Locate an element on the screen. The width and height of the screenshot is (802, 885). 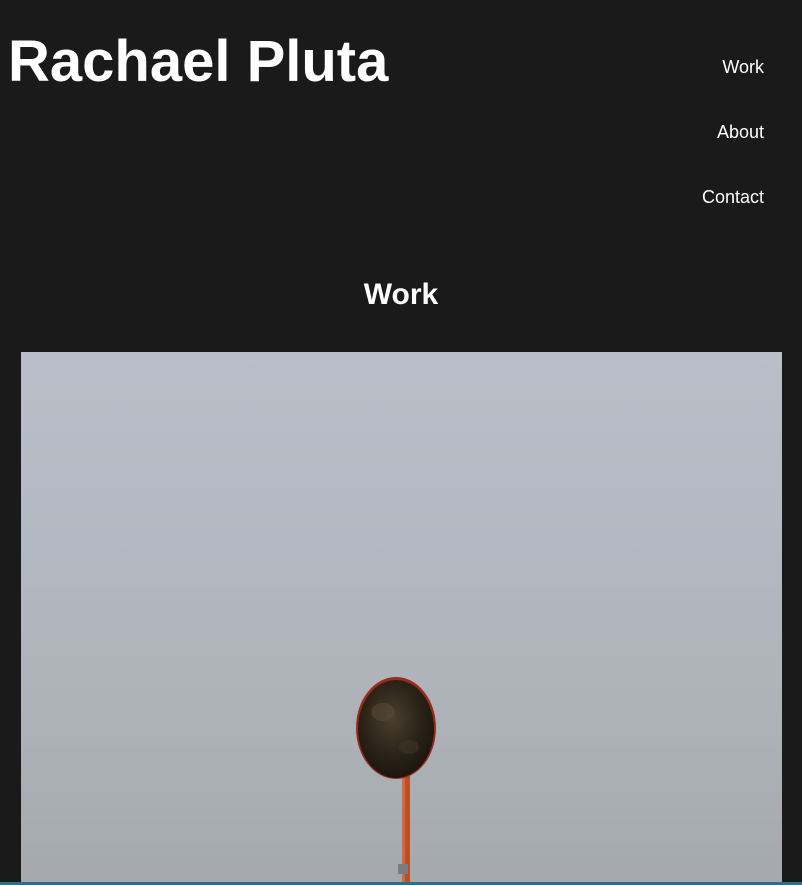
mirror-face is located at coordinates (396, 729).